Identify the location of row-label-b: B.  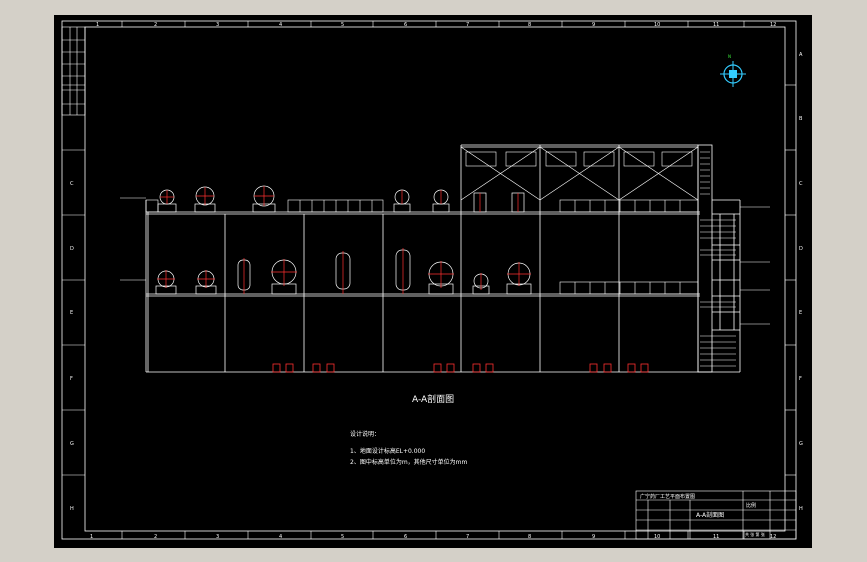
(801, 119).